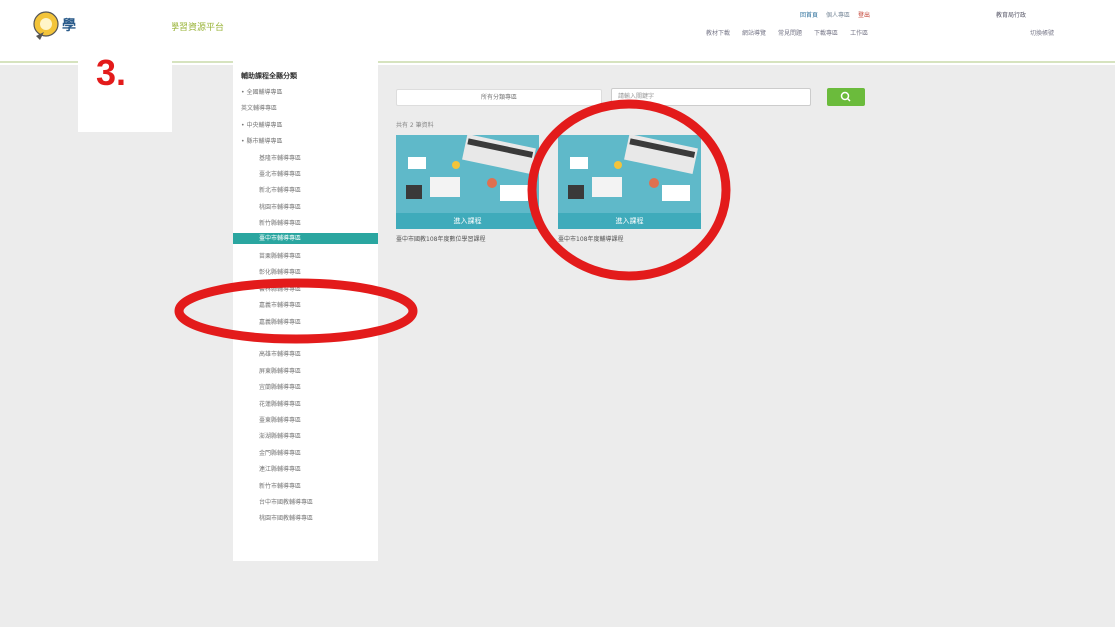  Describe the element at coordinates (69, 26) in the screenshot. I see `svg-text: 學` at that location.